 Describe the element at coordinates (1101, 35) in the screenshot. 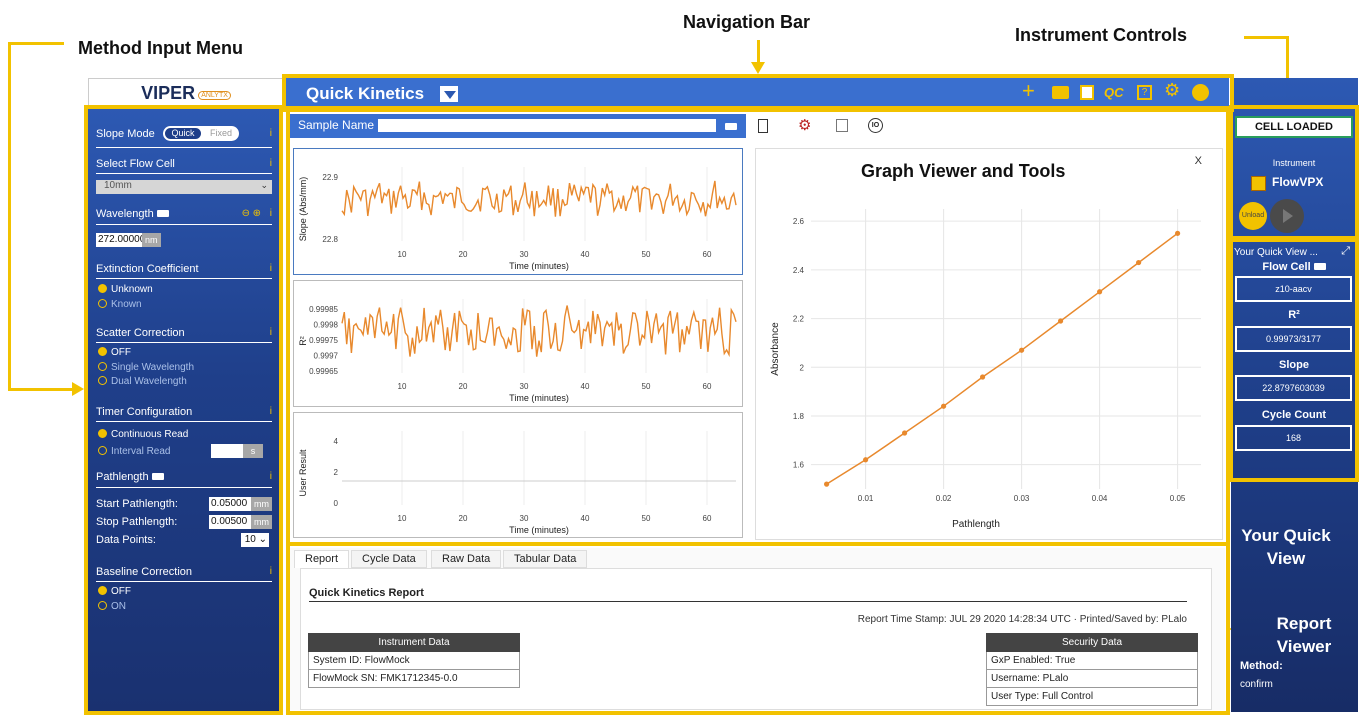

I see `annotation-instrument-controls: Instrument Controls` at that location.